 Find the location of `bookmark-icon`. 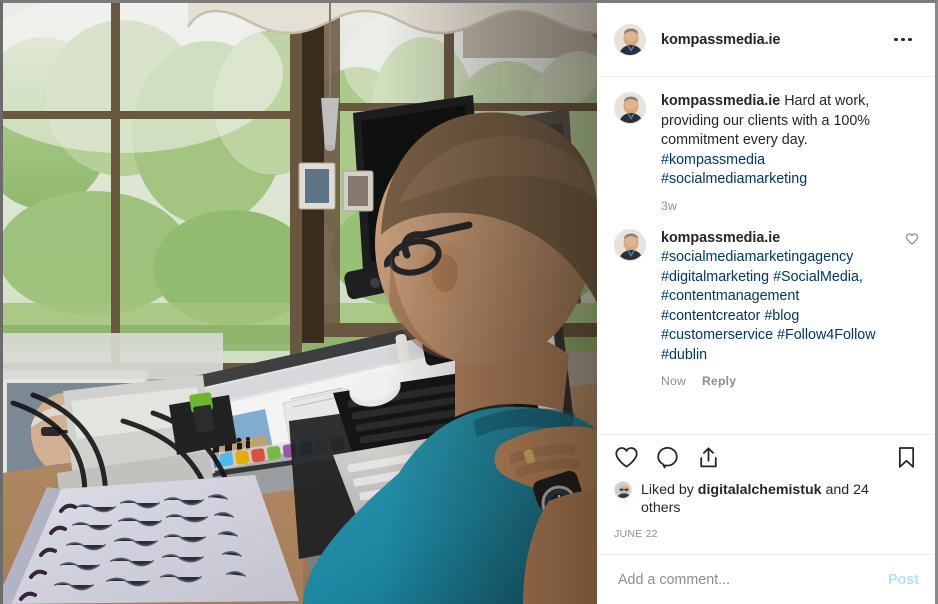

bookmark-icon is located at coordinates (906, 460).